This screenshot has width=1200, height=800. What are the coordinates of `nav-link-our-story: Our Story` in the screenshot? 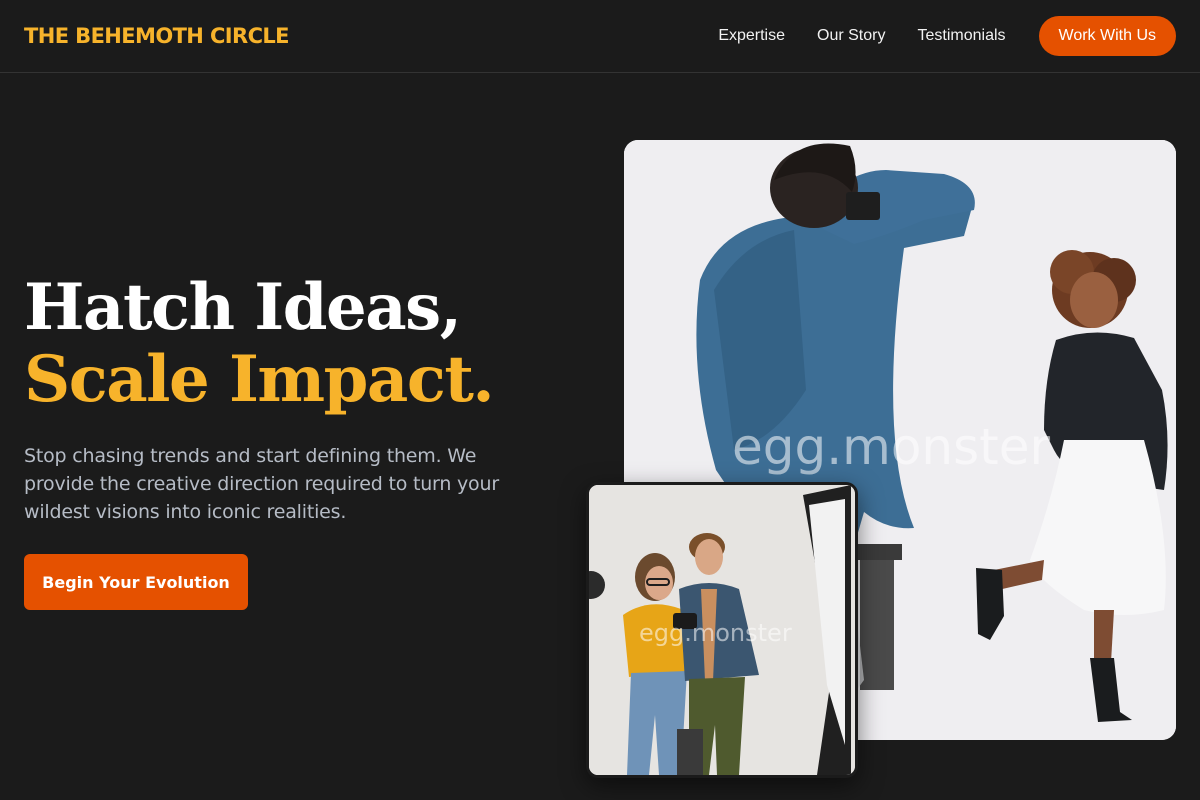 It's located at (851, 36).